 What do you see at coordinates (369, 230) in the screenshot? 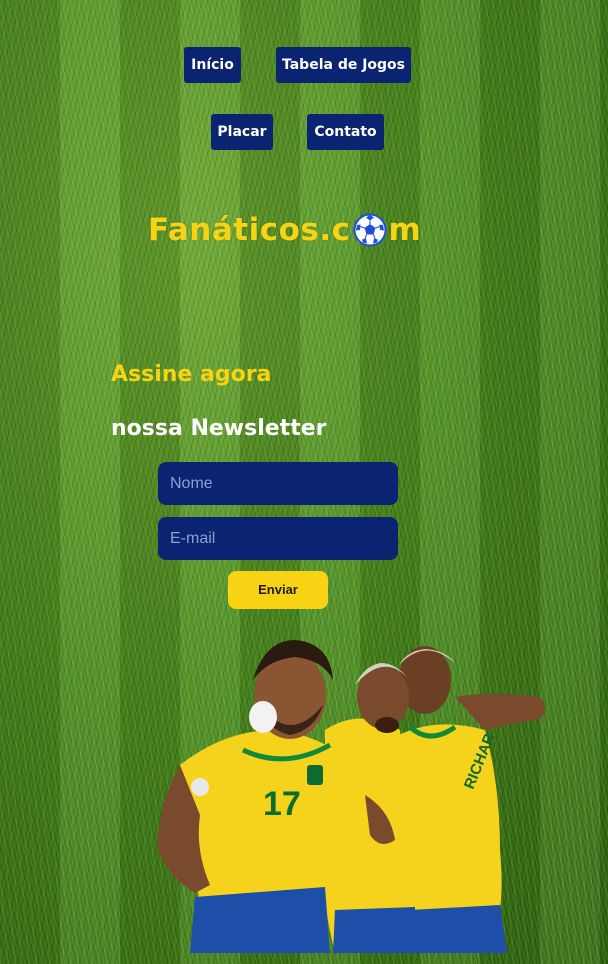
I see `soccer-ball-icon` at bounding box center [369, 230].